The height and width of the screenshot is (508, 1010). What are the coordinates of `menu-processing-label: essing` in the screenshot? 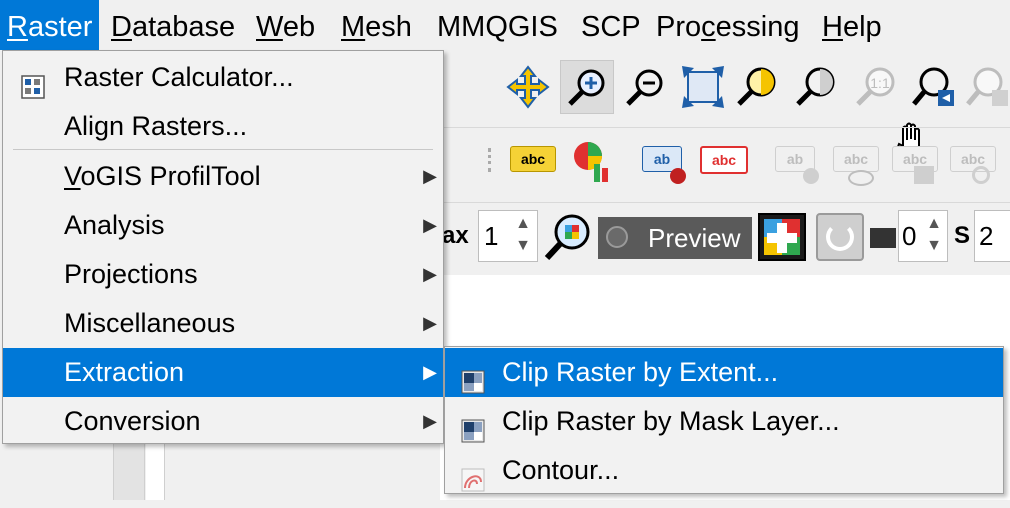 It's located at (757, 27).